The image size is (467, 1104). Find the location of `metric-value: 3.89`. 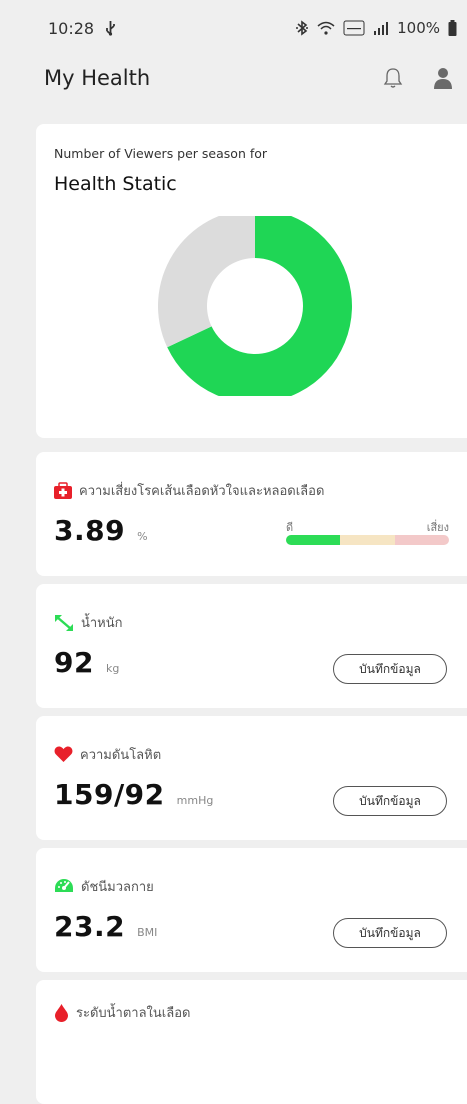

metric-value: 3.89 is located at coordinates (90, 530).